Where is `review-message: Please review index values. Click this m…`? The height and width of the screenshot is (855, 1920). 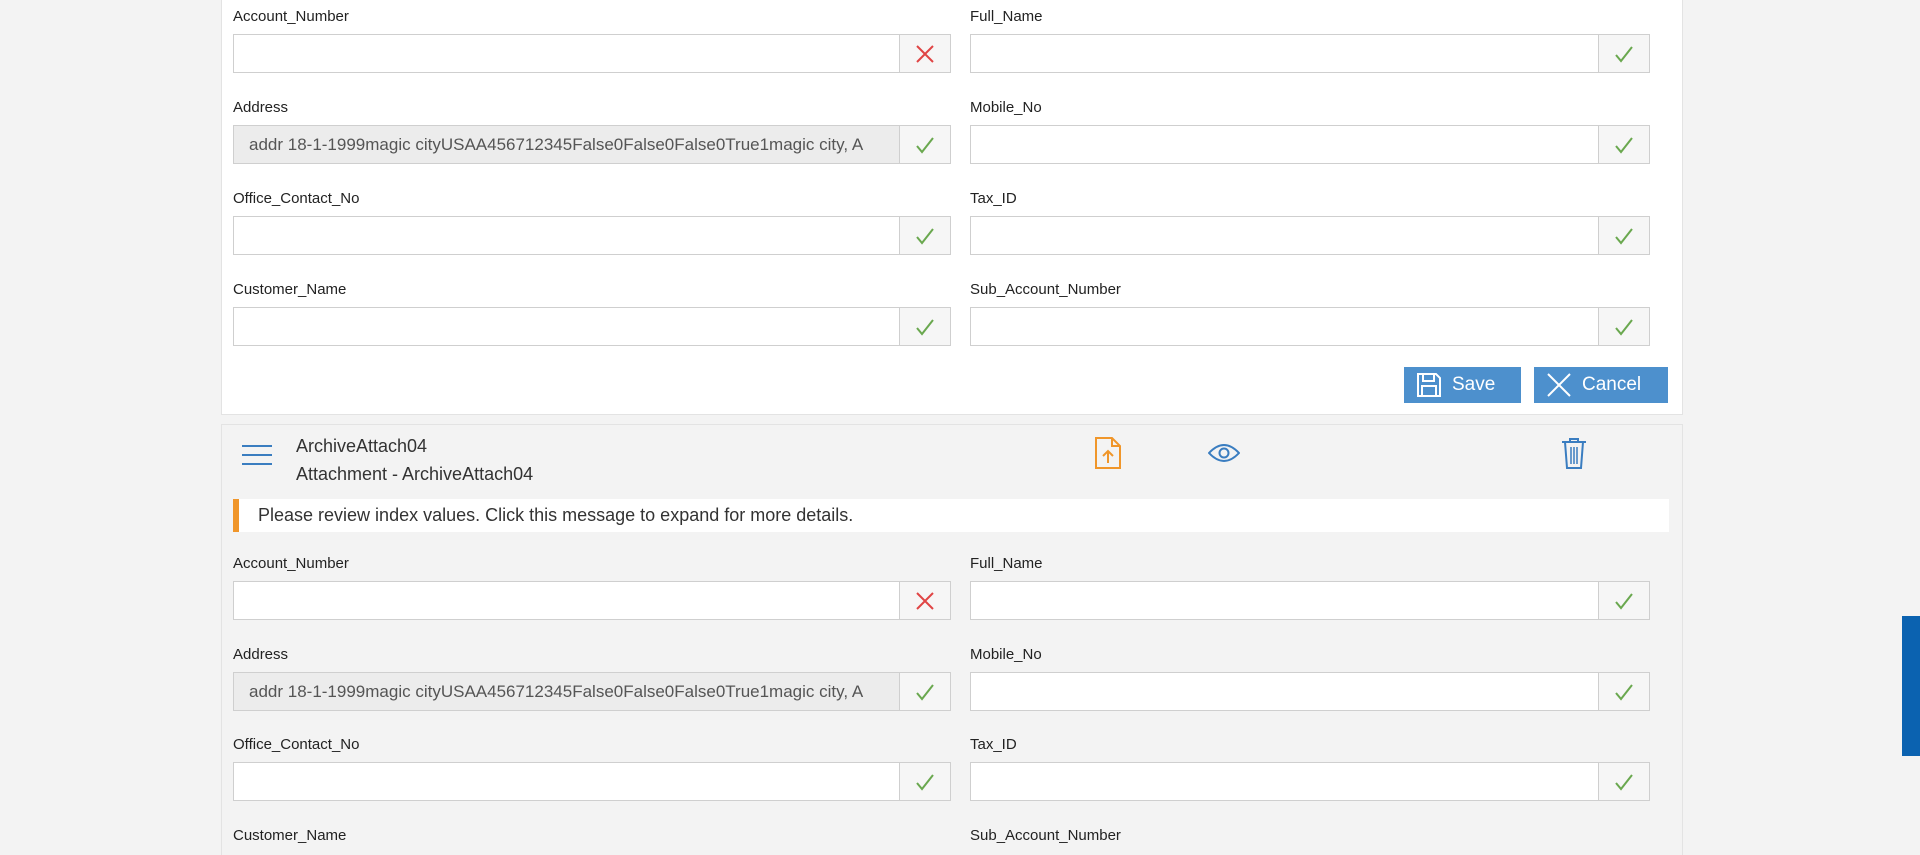
review-message: Please review index values. Click this m… is located at coordinates (951, 515).